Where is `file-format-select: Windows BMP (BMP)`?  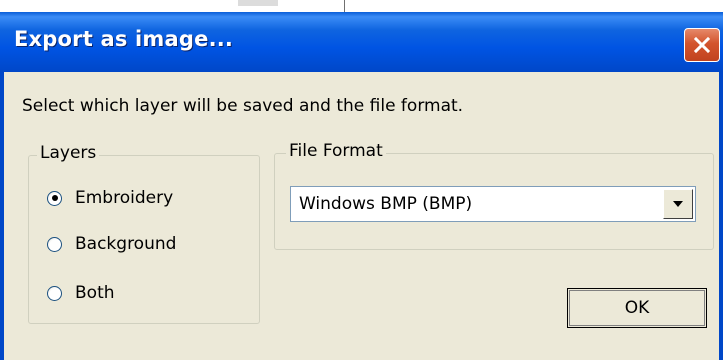
file-format-select: Windows BMP (BMP) is located at coordinates (493, 204).